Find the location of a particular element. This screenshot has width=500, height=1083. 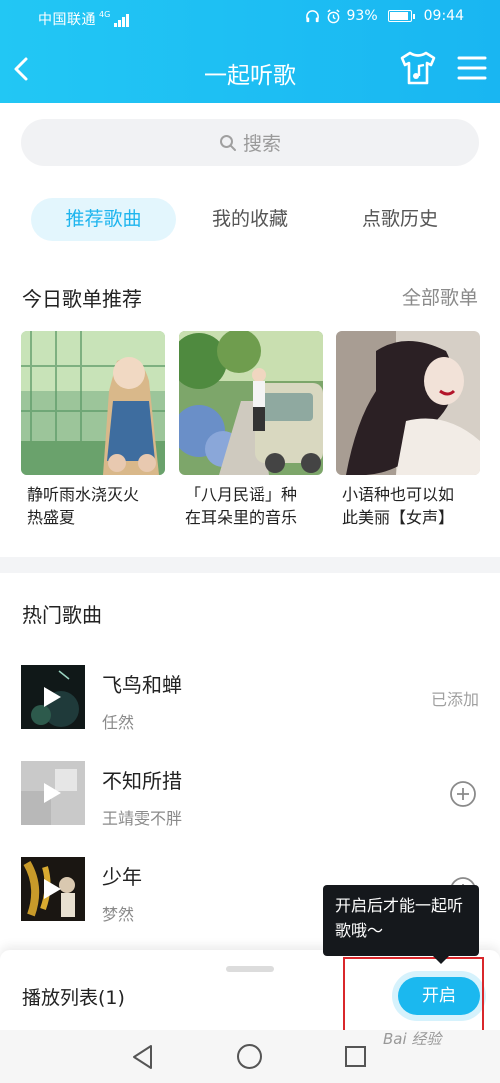

playlist-label: 播放列表(1) is located at coordinates (73, 996).